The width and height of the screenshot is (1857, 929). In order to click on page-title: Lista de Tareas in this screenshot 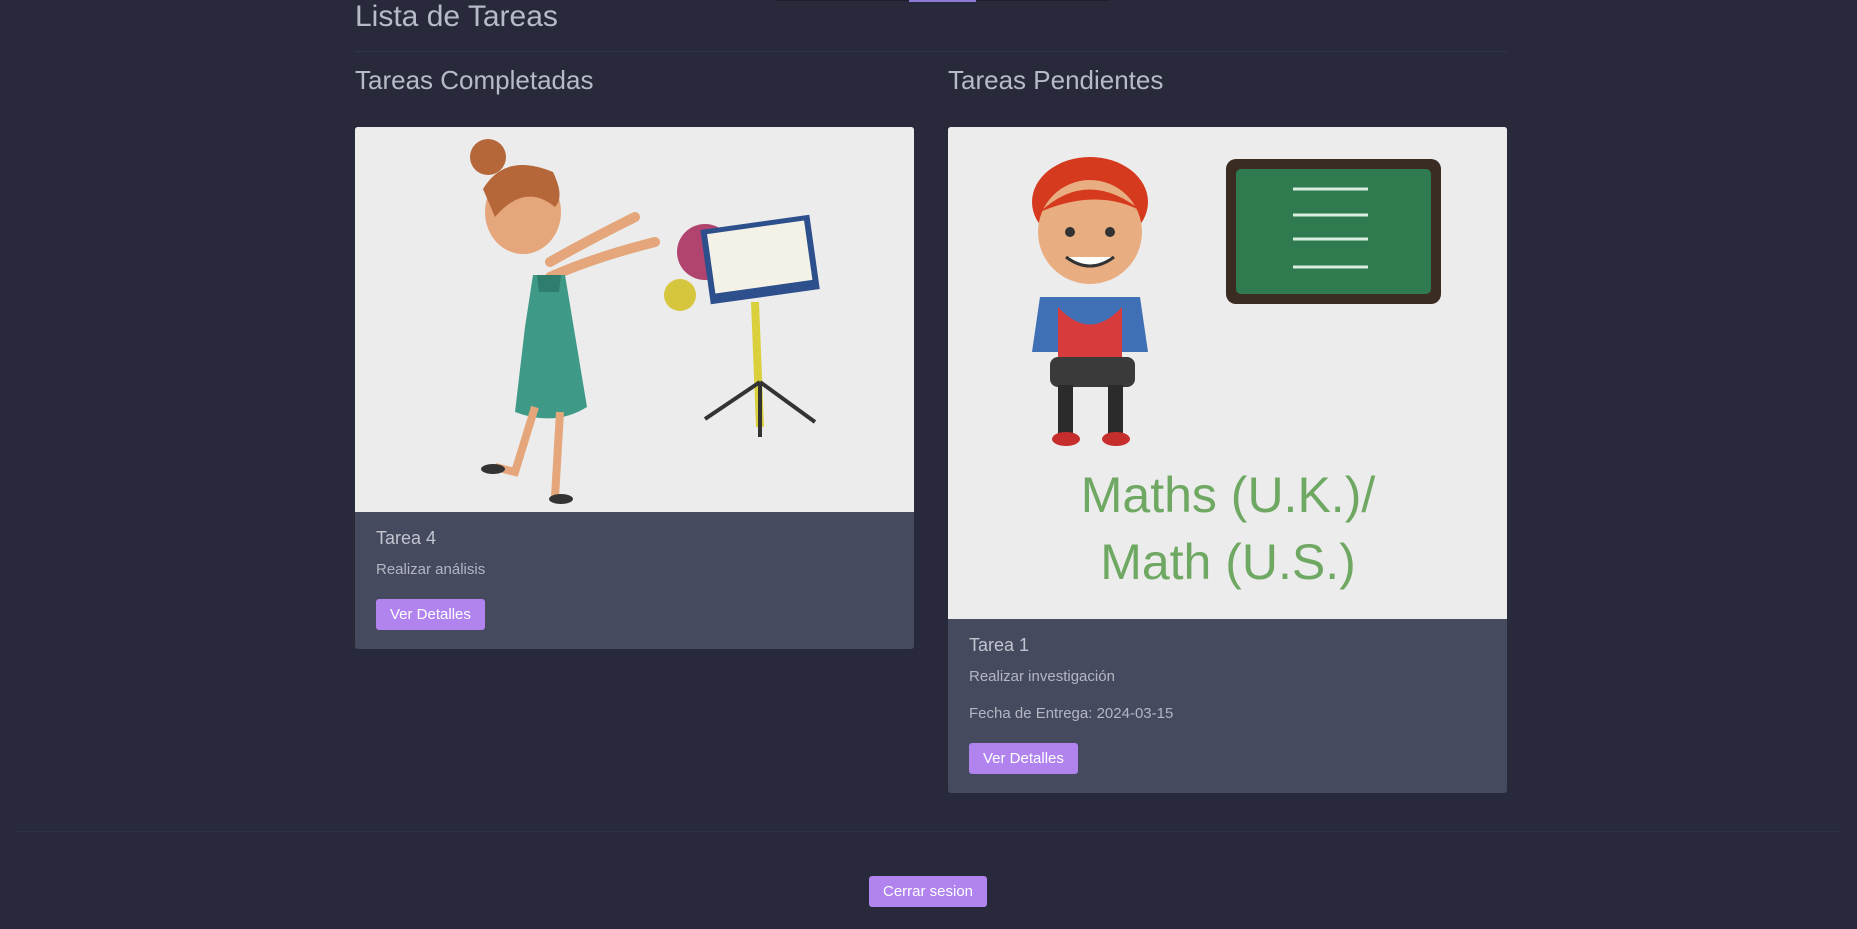, I will do `click(456, 16)`.